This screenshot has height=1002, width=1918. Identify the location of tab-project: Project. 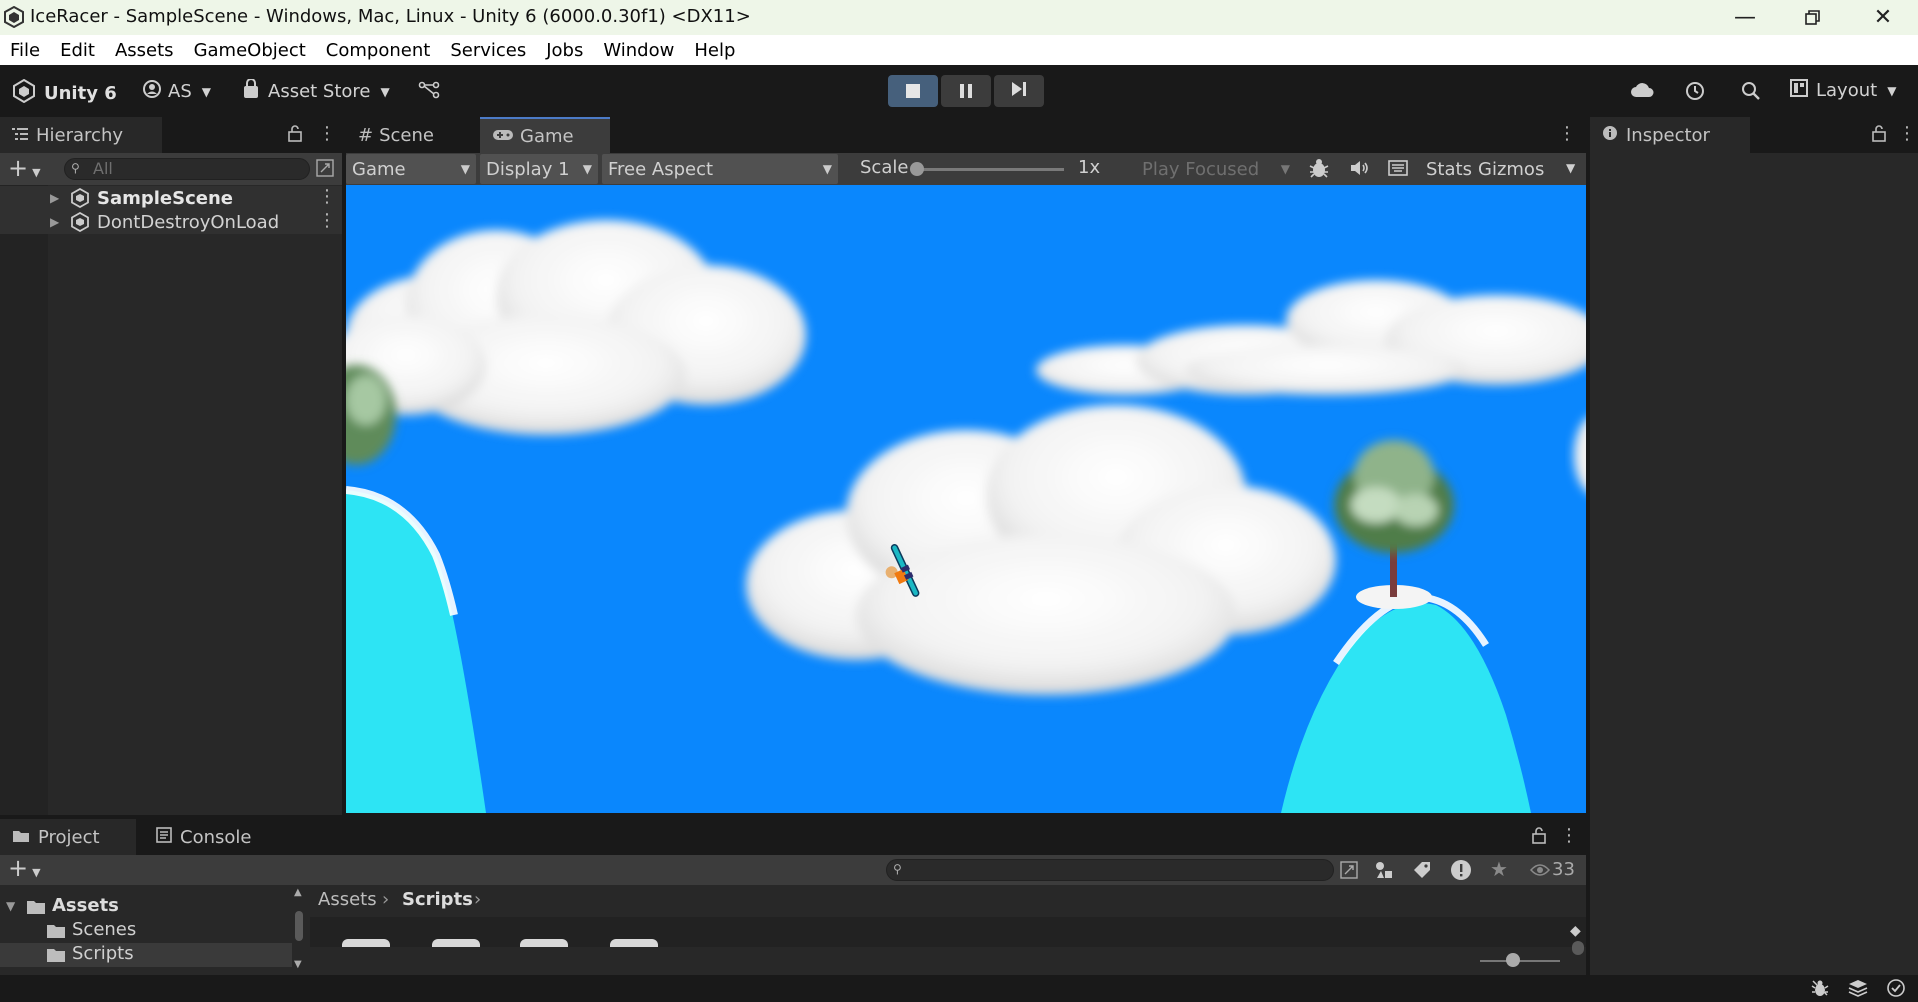
(68, 837).